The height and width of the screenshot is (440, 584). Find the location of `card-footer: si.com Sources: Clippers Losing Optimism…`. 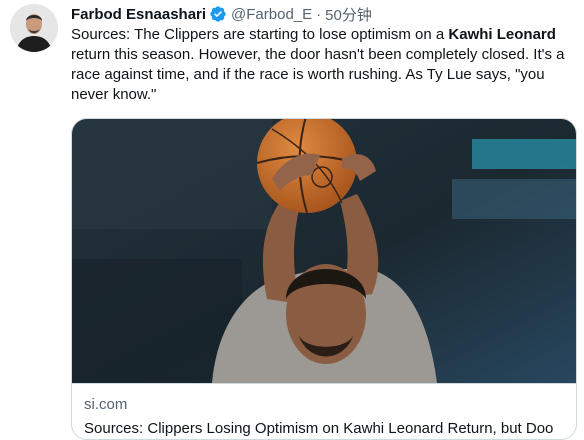

card-footer: si.com Sources: Clippers Losing Optimism… is located at coordinates (324, 411).